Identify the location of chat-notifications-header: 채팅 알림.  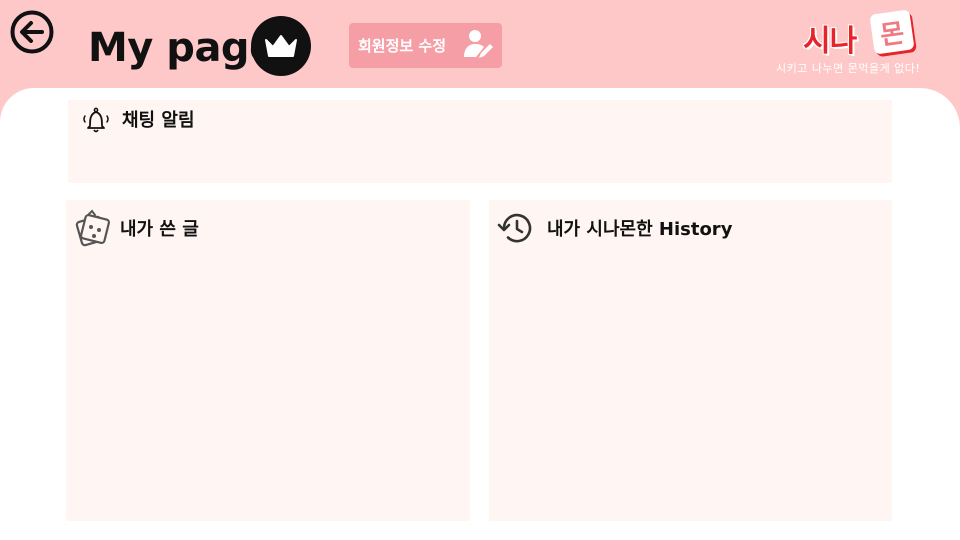
(137, 119).